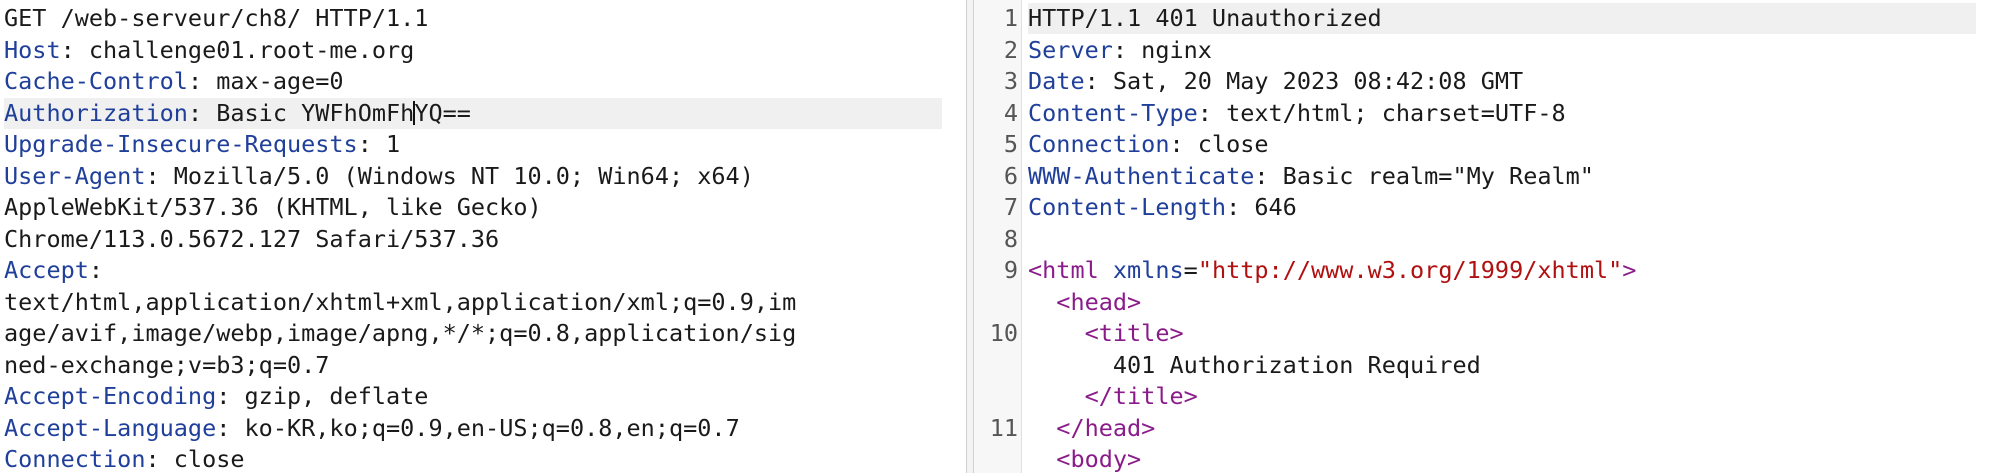 The image size is (2000, 473). I want to click on html-tag: <html, so click(1063, 270).